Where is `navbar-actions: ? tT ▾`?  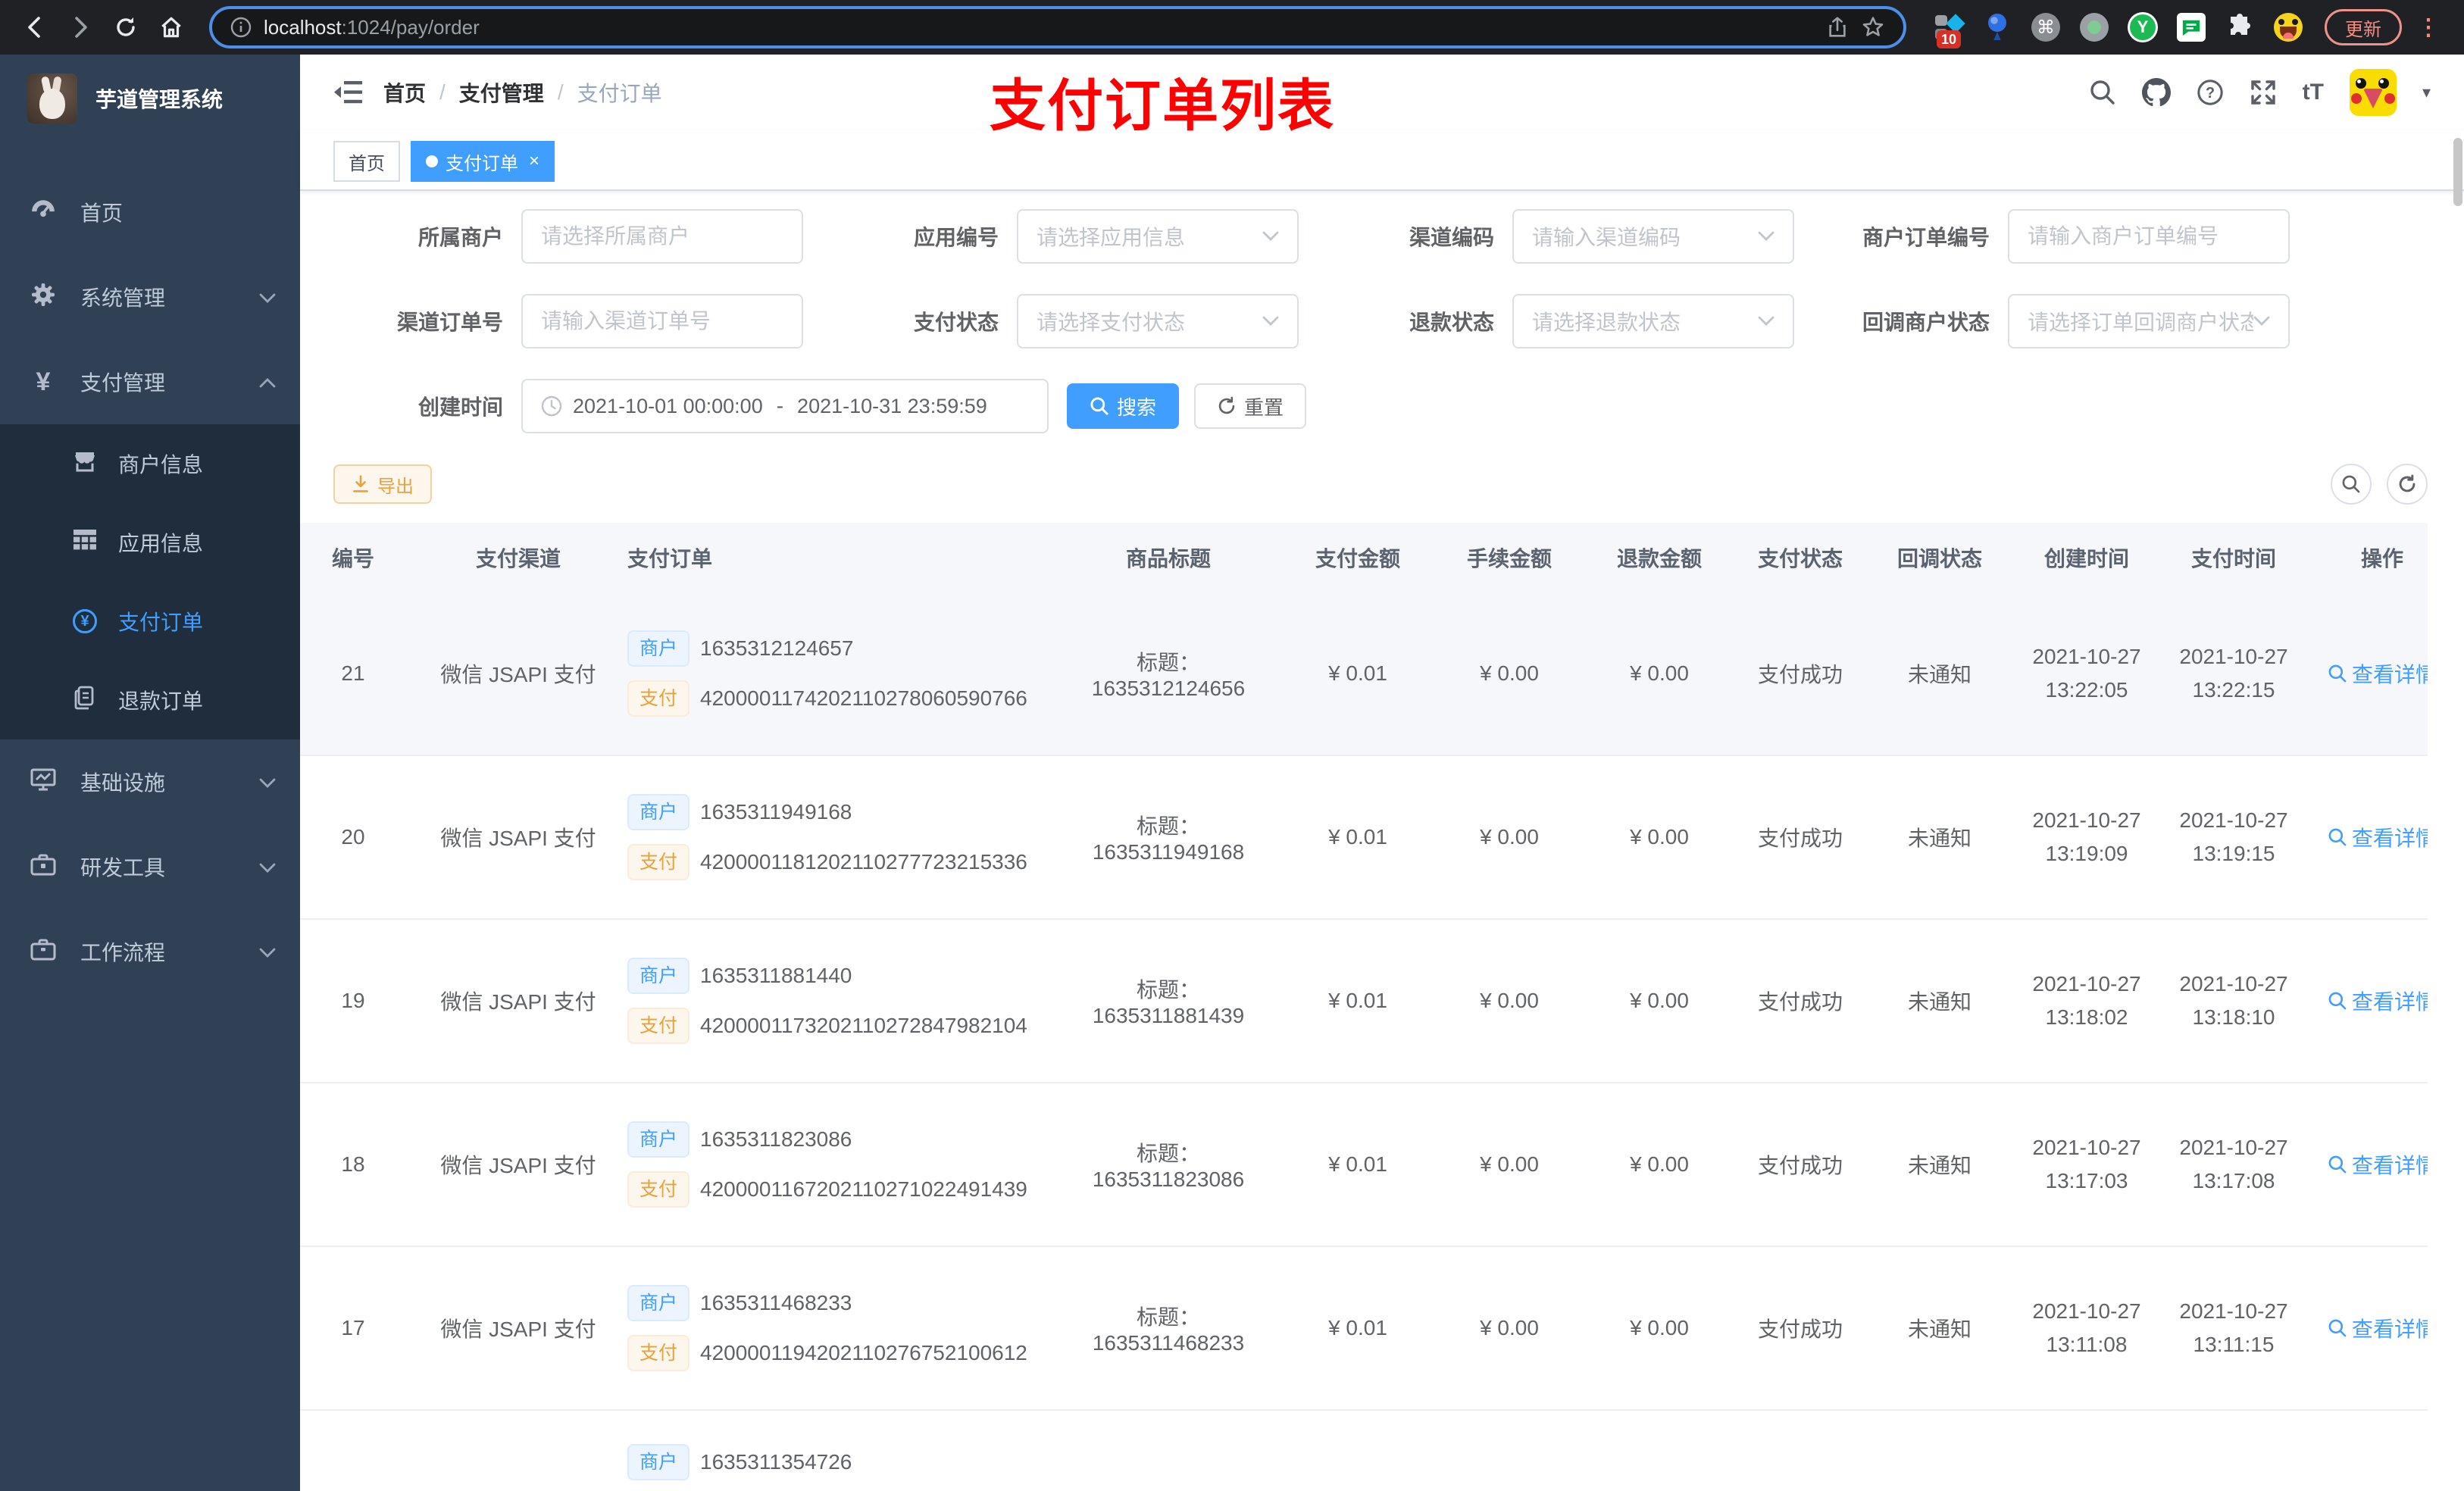
navbar-actions: ? tT ▾ is located at coordinates (2260, 92).